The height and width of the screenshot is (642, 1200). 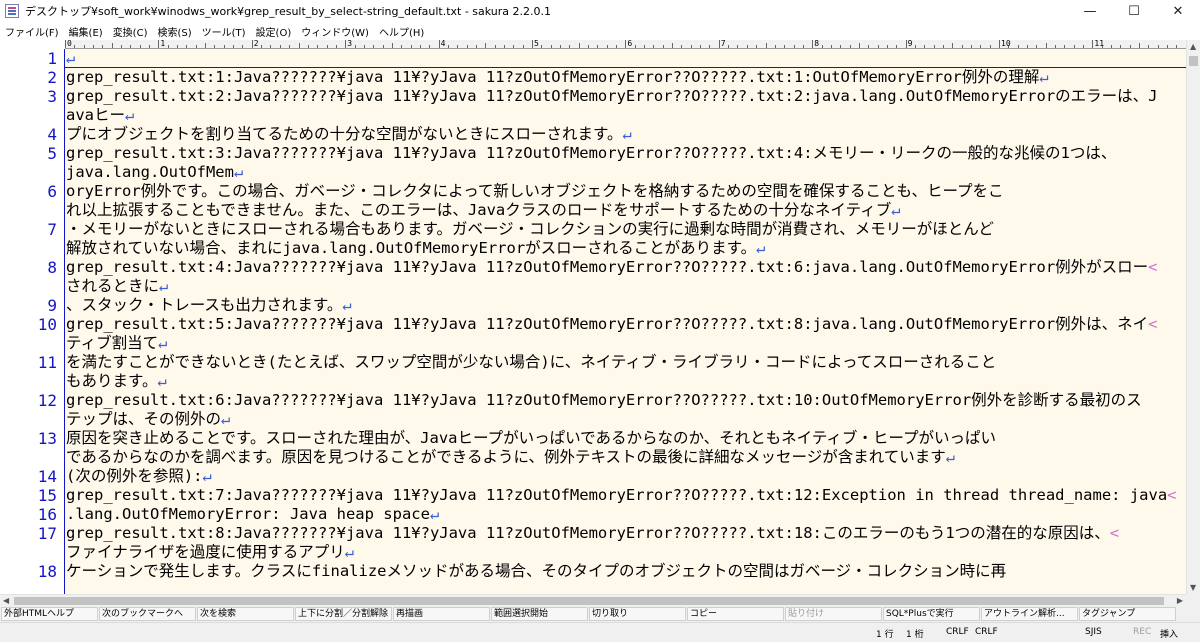 What do you see at coordinates (1169, 633) in the screenshot?
I see `status-insert-mode: 挿入` at bounding box center [1169, 633].